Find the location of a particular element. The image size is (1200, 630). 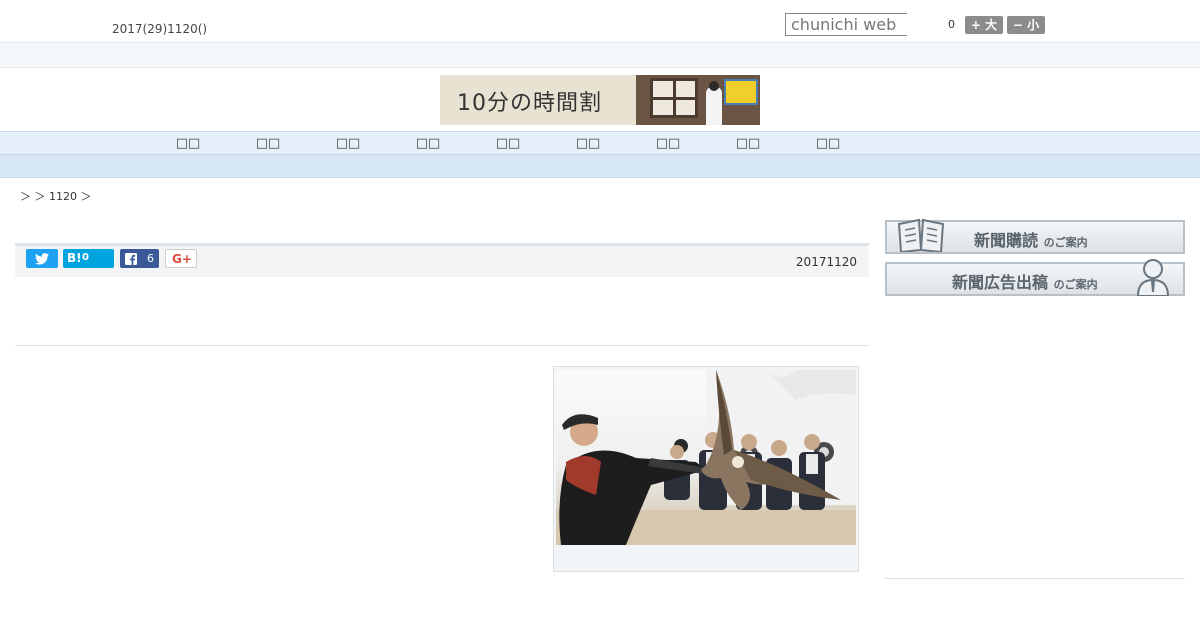

header-banner: 10分の時間割 is located at coordinates (600, 100).